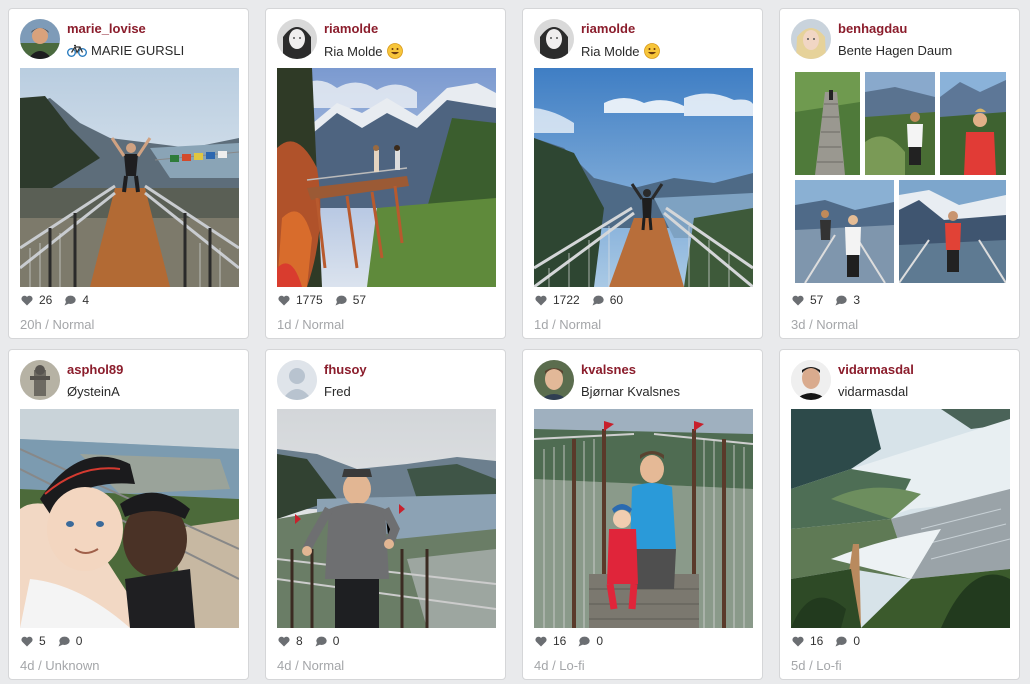 Image resolution: width=1030 pixels, height=684 pixels. I want to click on post-card: riamolde Ria Molde 1722 60 1d / Normal, so click(642, 173).